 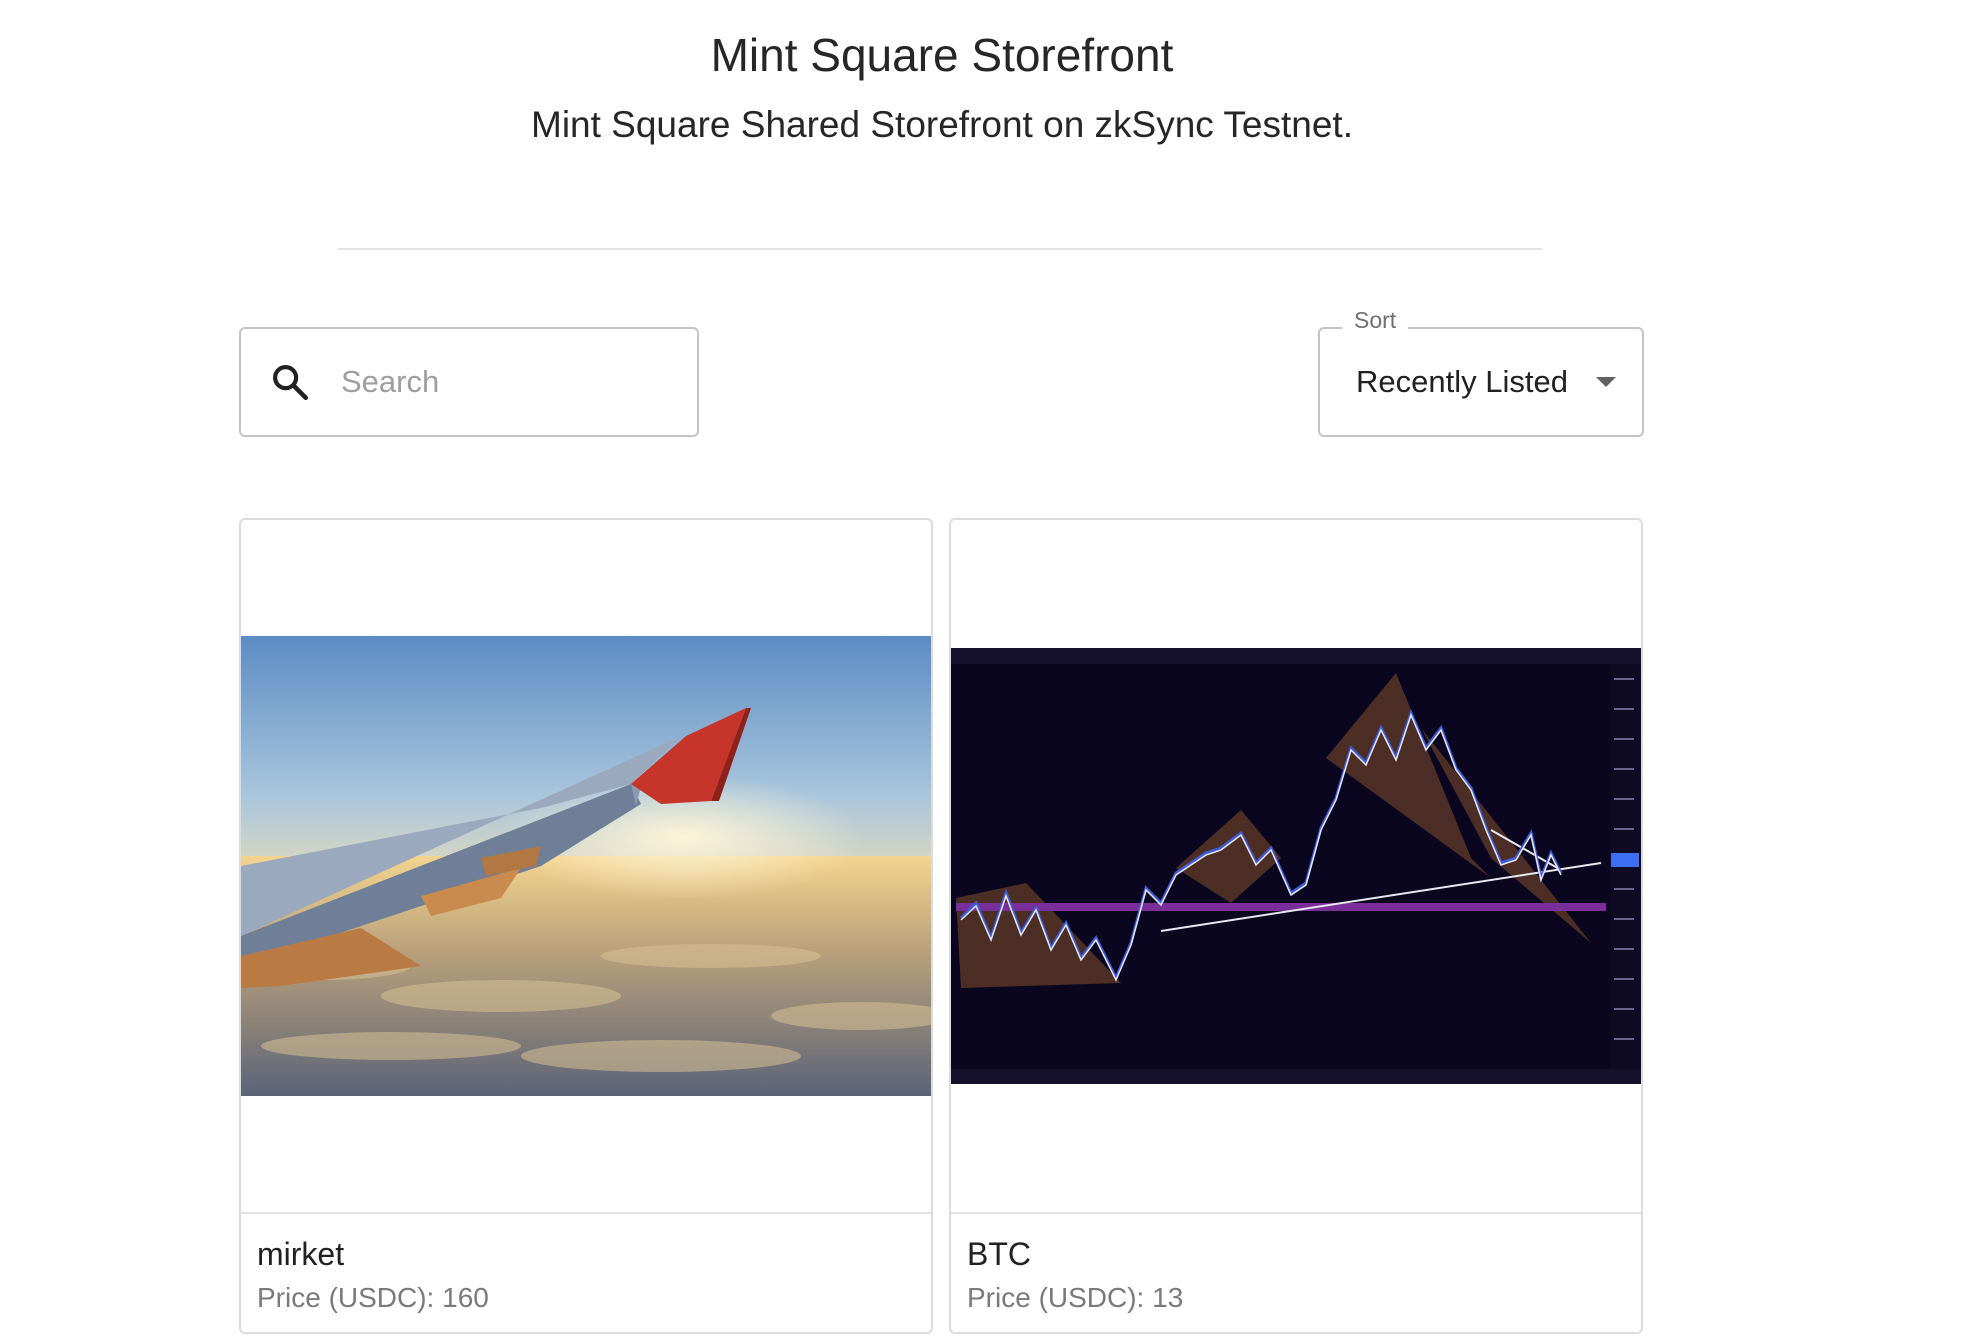 I want to click on sort-select: Sort Recently Listed, so click(x=1481, y=372).